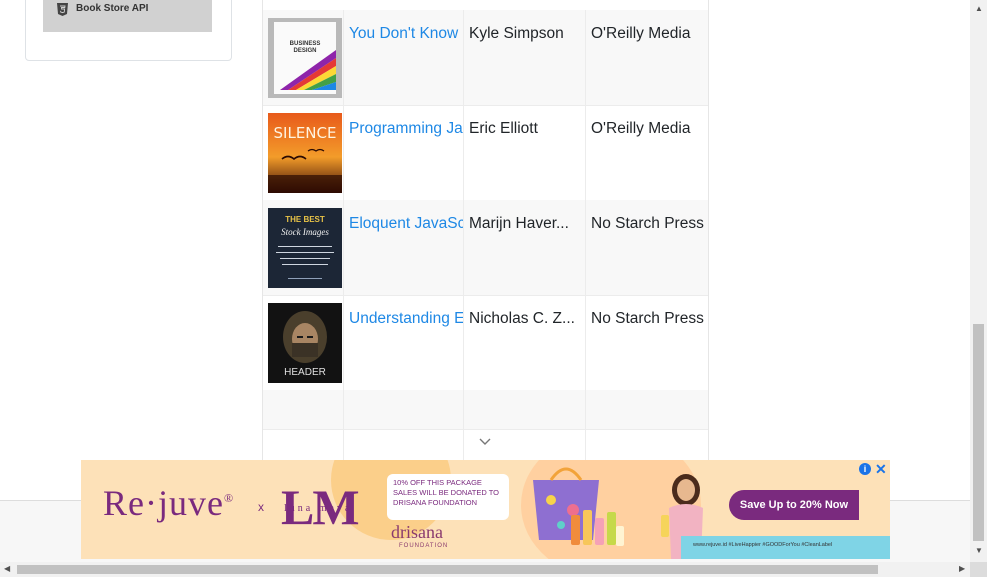 Image resolution: width=987 pixels, height=577 pixels. What do you see at coordinates (305, 219) in the screenshot?
I see `svg-text: THE BEST` at bounding box center [305, 219].